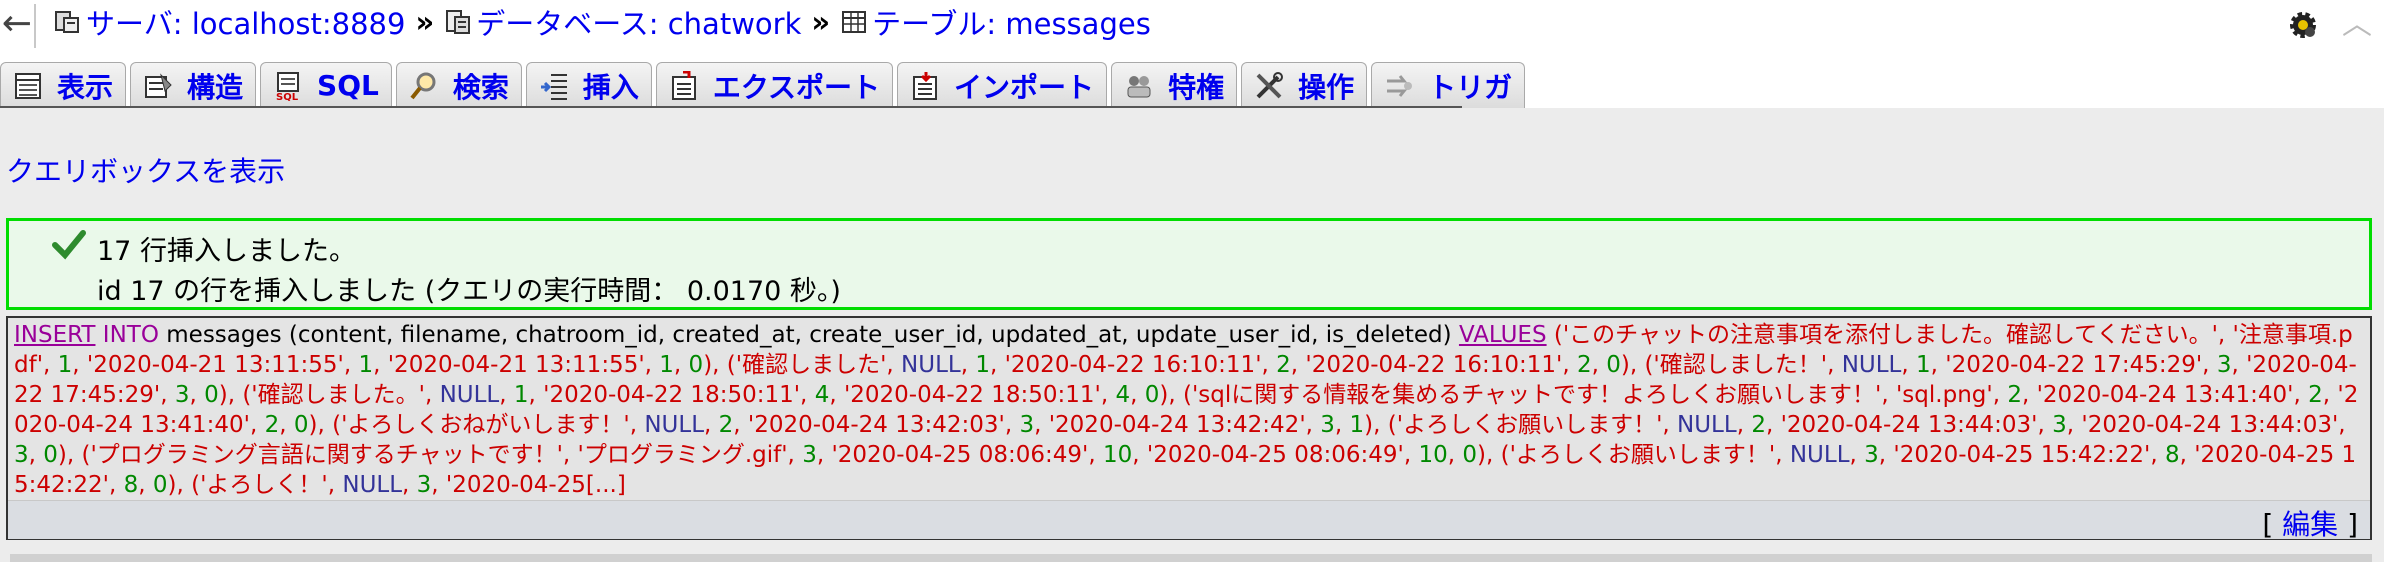 The width and height of the screenshot is (2384, 562). I want to click on tab-import: インポート, so click(1002, 85).